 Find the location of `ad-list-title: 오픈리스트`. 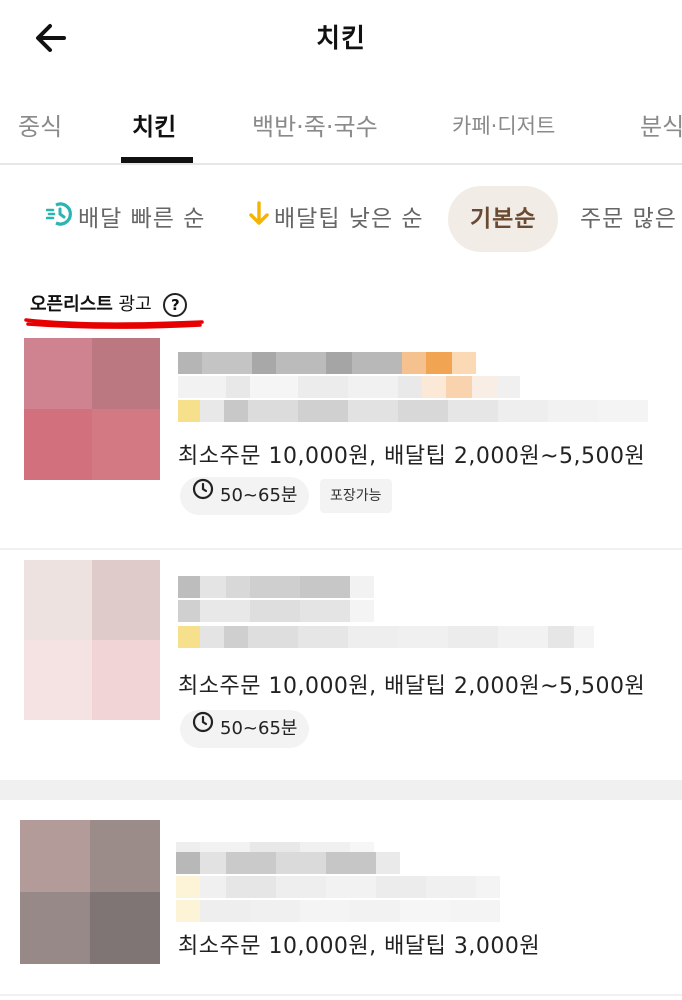

ad-list-title: 오픈리스트 is located at coordinates (71, 304).